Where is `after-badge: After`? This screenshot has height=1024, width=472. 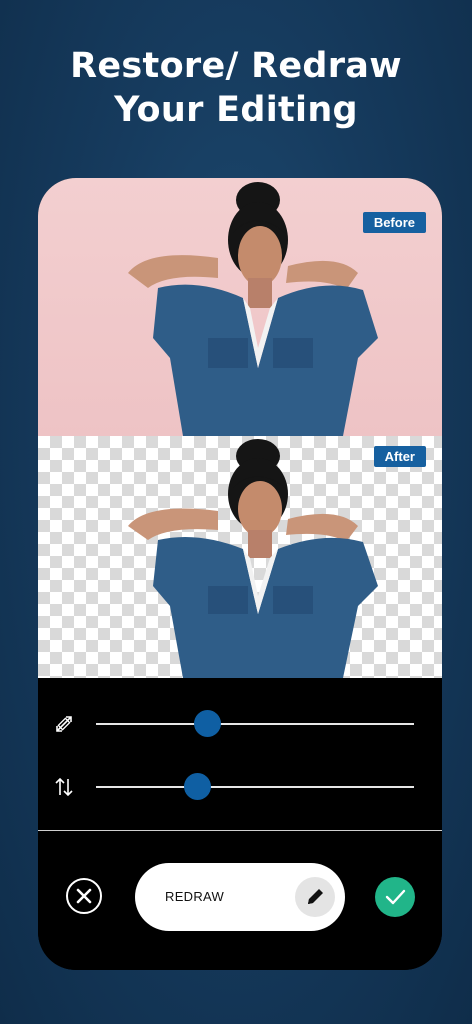
after-badge: After is located at coordinates (399, 456).